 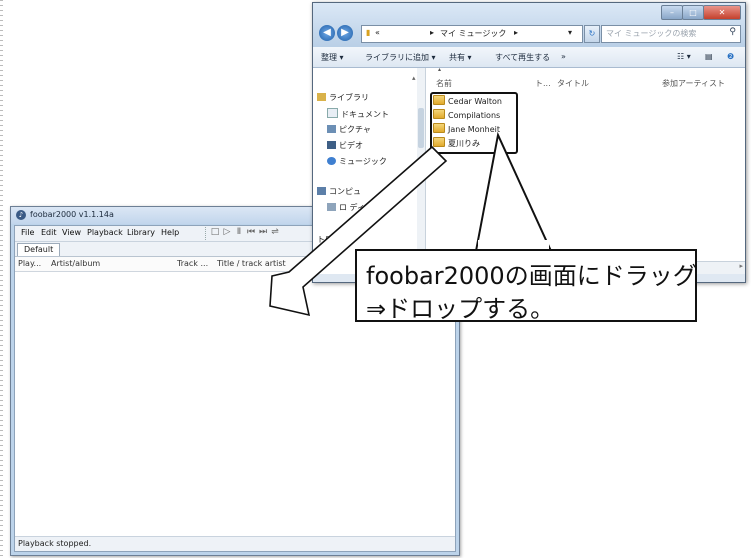 What do you see at coordinates (531, 276) in the screenshot?
I see `callout-line-1: foobar2000の画面にドラッグ` at bounding box center [531, 276].